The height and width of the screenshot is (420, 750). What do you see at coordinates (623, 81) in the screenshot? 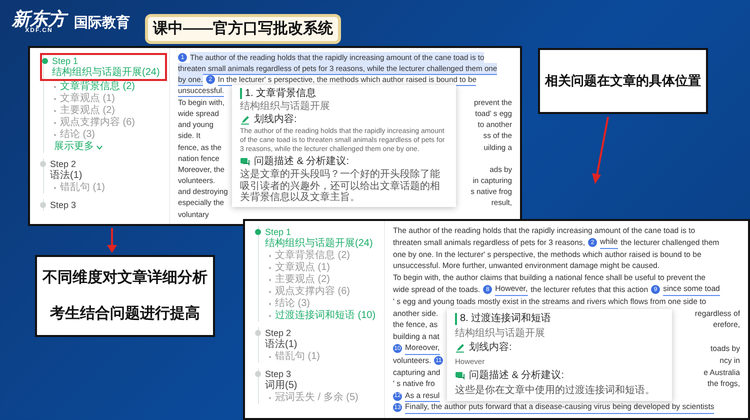
I see `callout-text: 相关问题在文章的具体位置` at bounding box center [623, 81].